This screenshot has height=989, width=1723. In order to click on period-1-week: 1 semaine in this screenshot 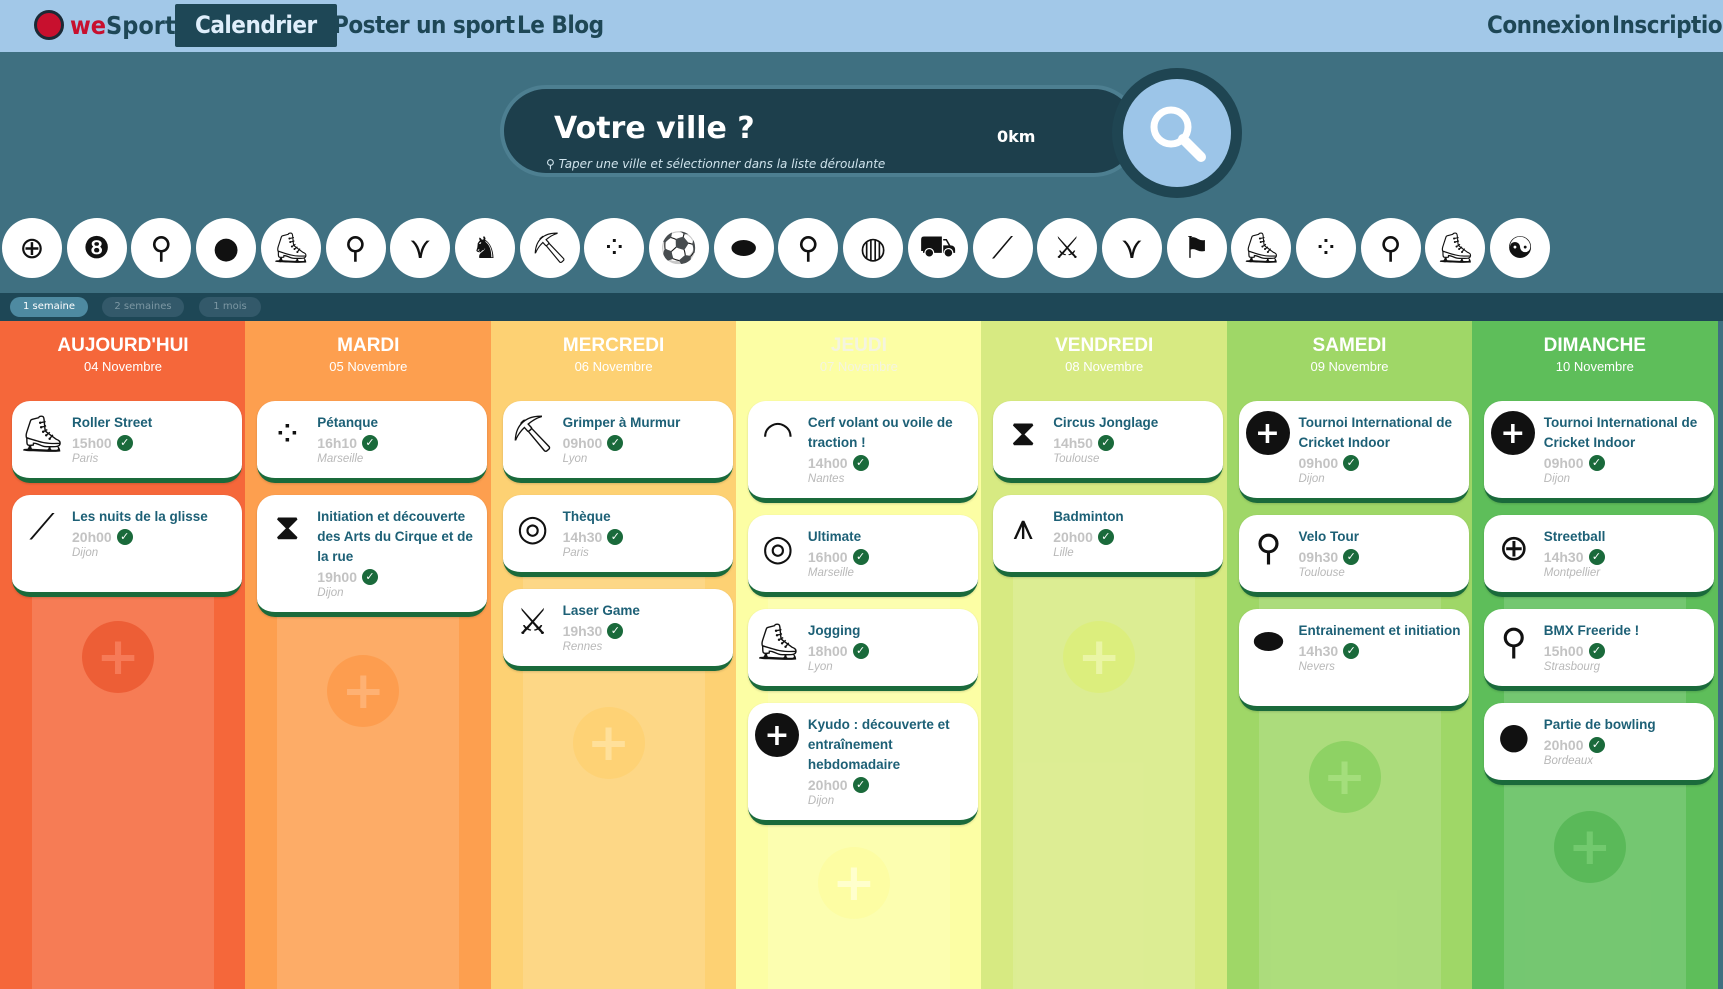, I will do `click(49, 307)`.